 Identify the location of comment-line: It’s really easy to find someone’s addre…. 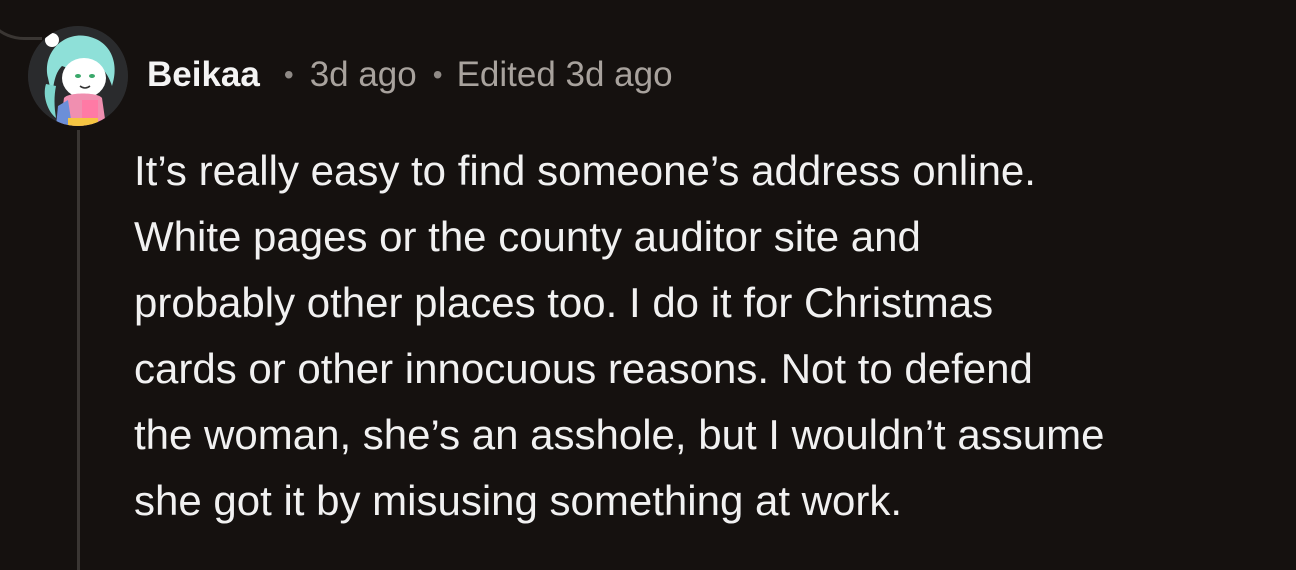
(585, 170).